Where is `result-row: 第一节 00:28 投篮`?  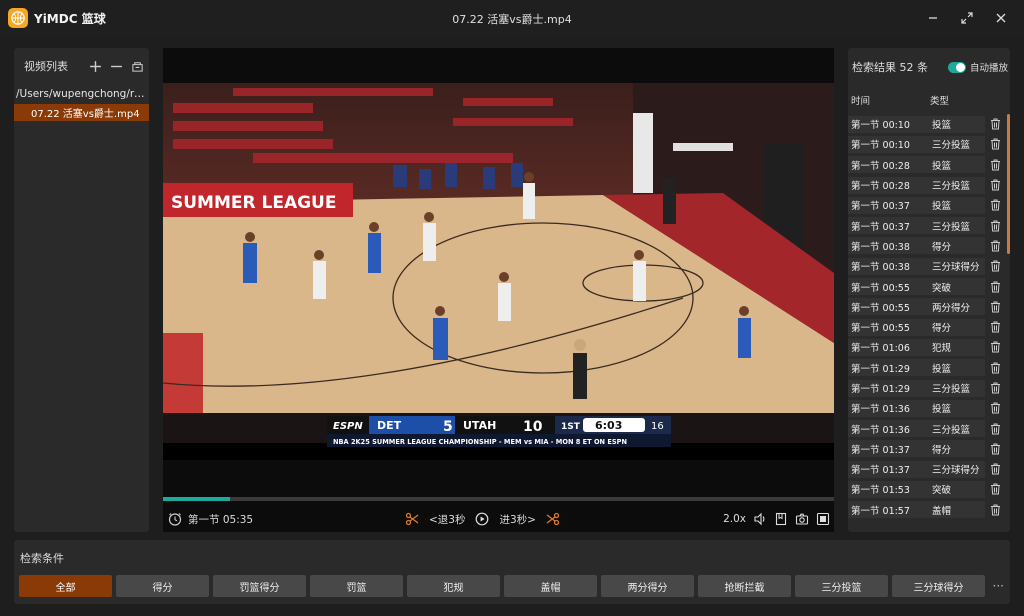 result-row: 第一节 00:28 投篮 is located at coordinates (929, 165).